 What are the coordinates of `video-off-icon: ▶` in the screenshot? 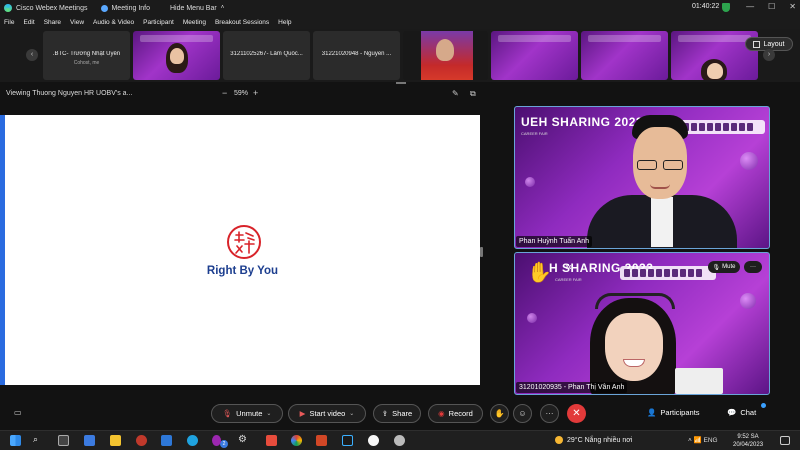 It's located at (302, 413).